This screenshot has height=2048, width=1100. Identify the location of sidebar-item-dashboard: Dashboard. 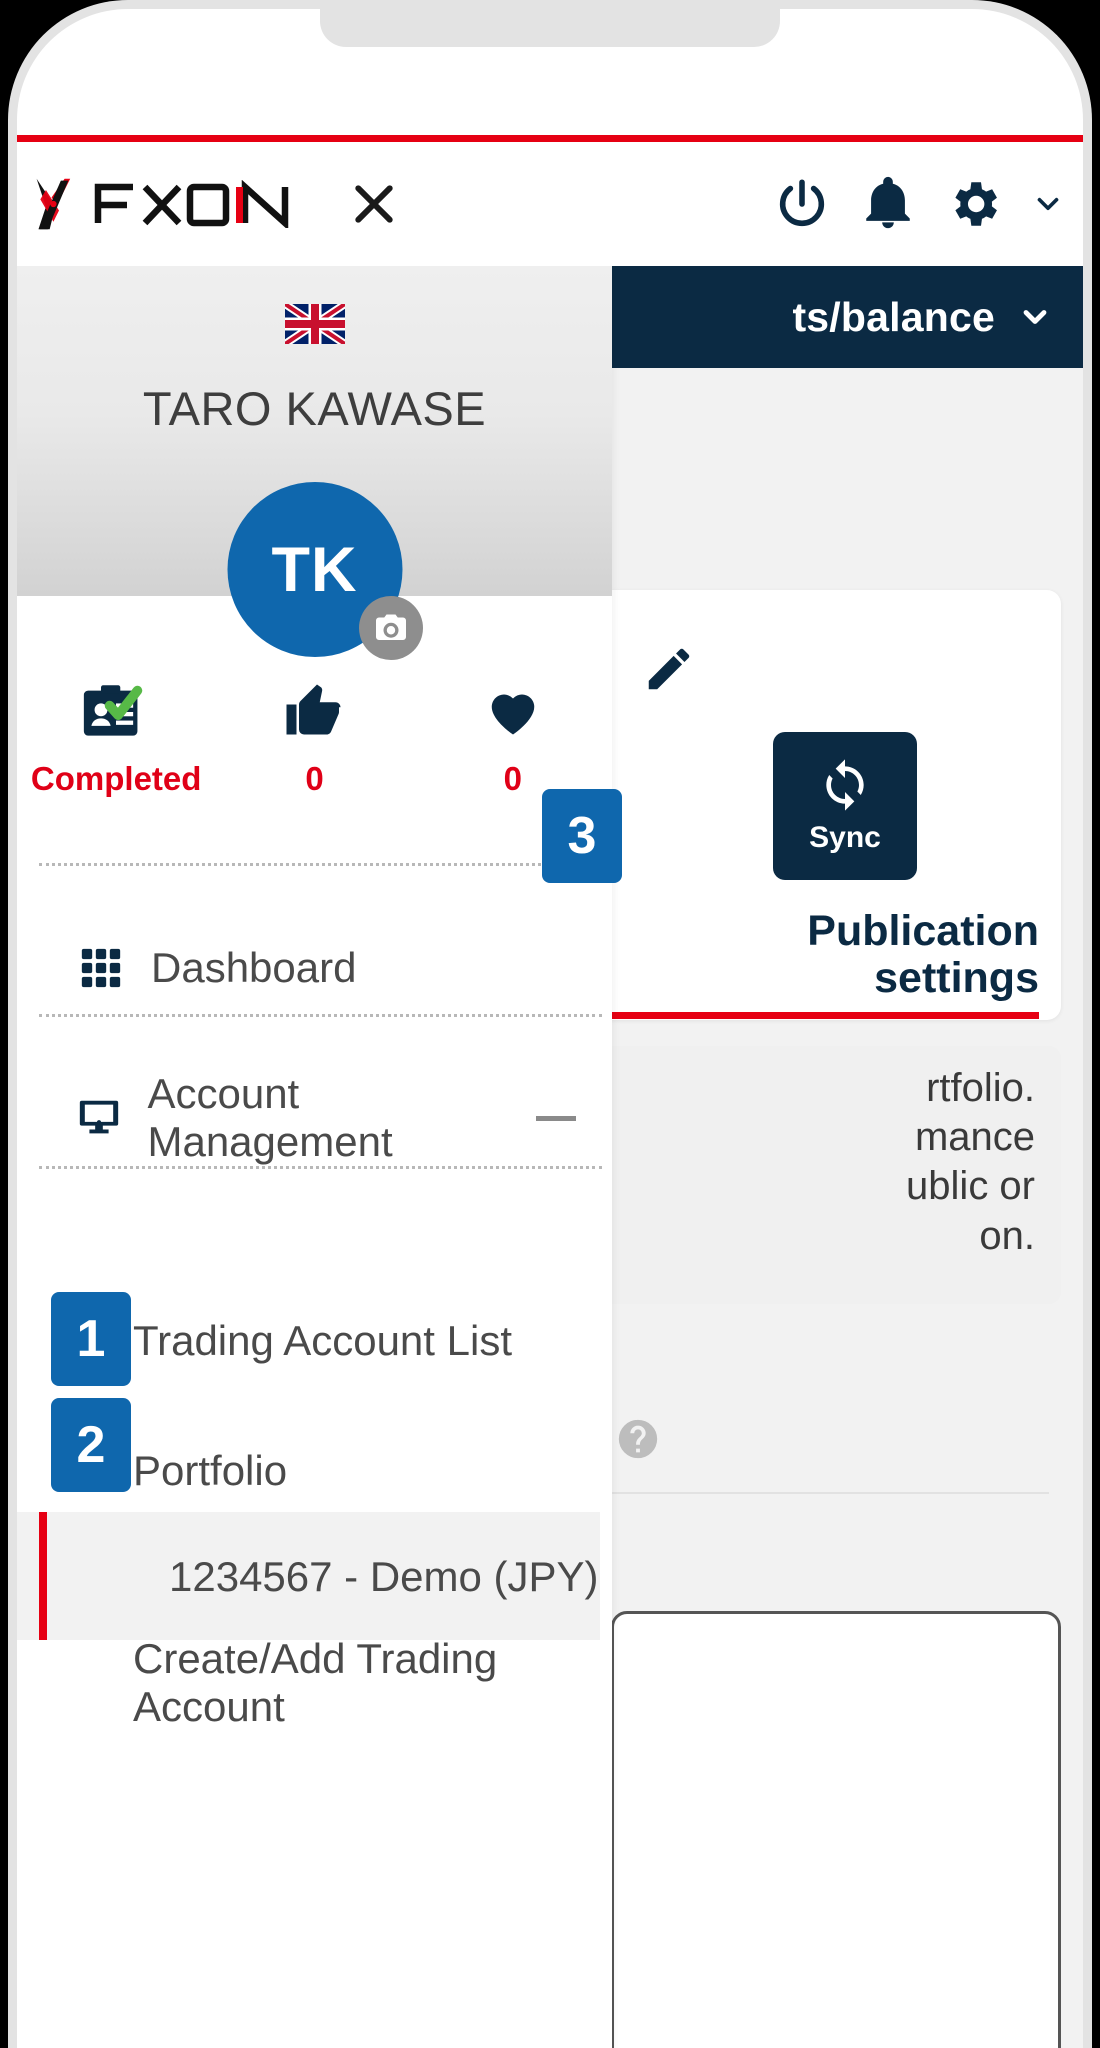
(314, 968).